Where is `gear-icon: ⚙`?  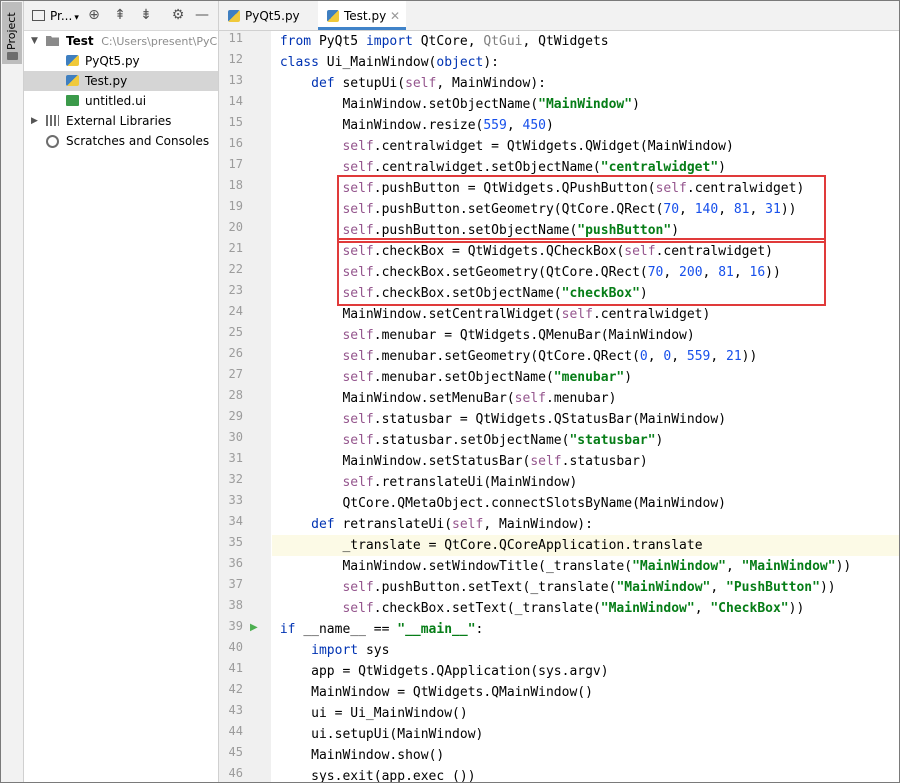
gear-icon: ⚙ is located at coordinates (178, 15).